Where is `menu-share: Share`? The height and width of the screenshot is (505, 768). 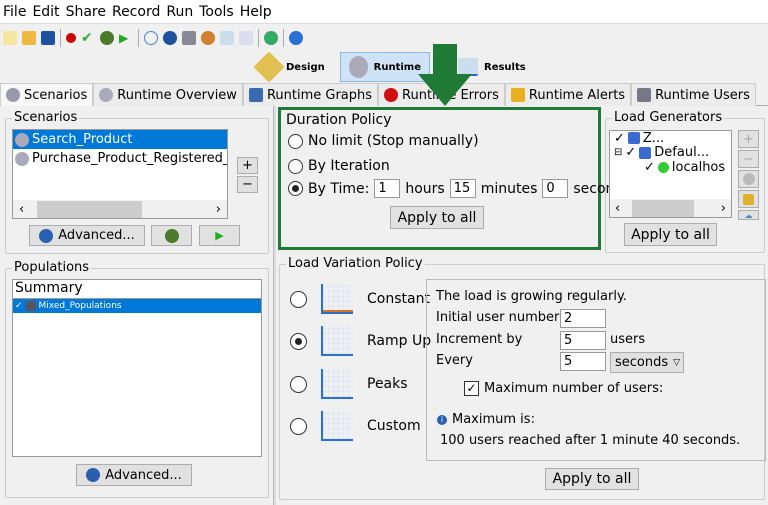
menu-share: Share is located at coordinates (86, 12).